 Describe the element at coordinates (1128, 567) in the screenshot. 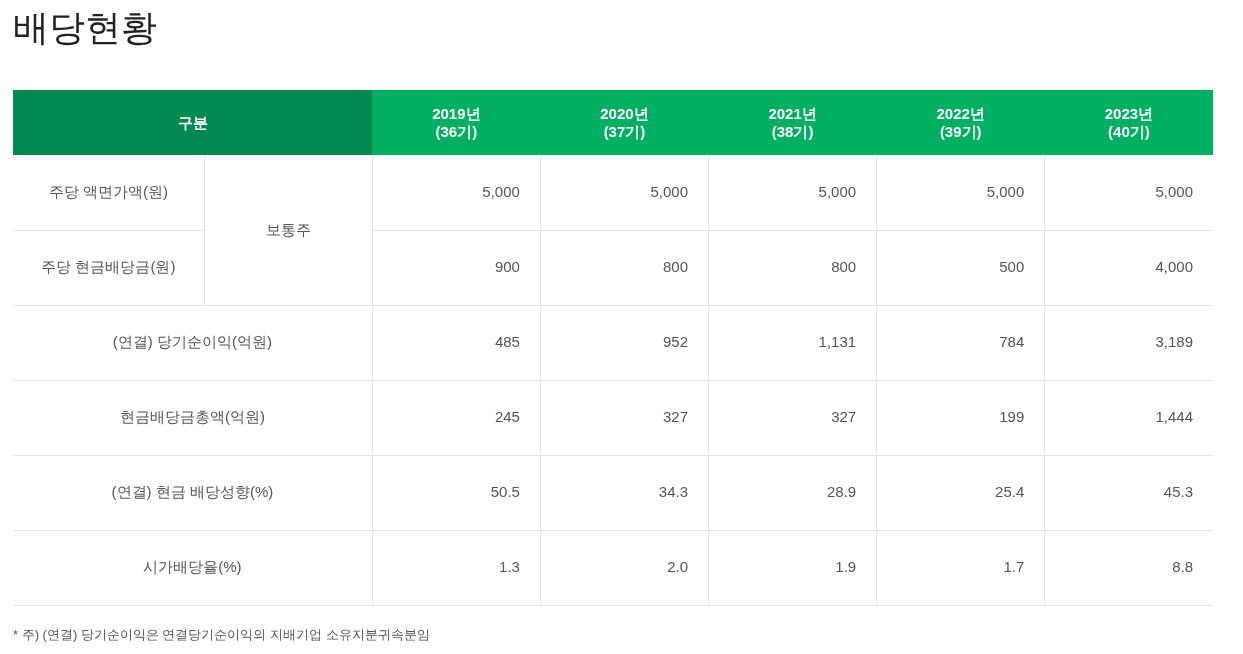

I see `table-cell: 8.8` at that location.